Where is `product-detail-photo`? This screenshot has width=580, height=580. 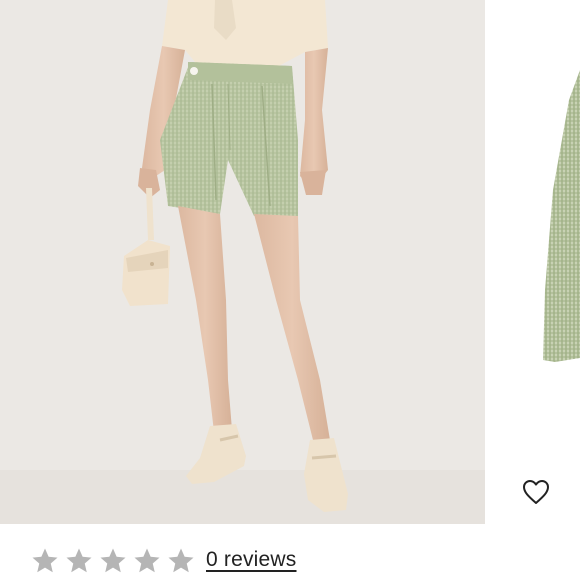 product-detail-photo is located at coordinates (532, 262).